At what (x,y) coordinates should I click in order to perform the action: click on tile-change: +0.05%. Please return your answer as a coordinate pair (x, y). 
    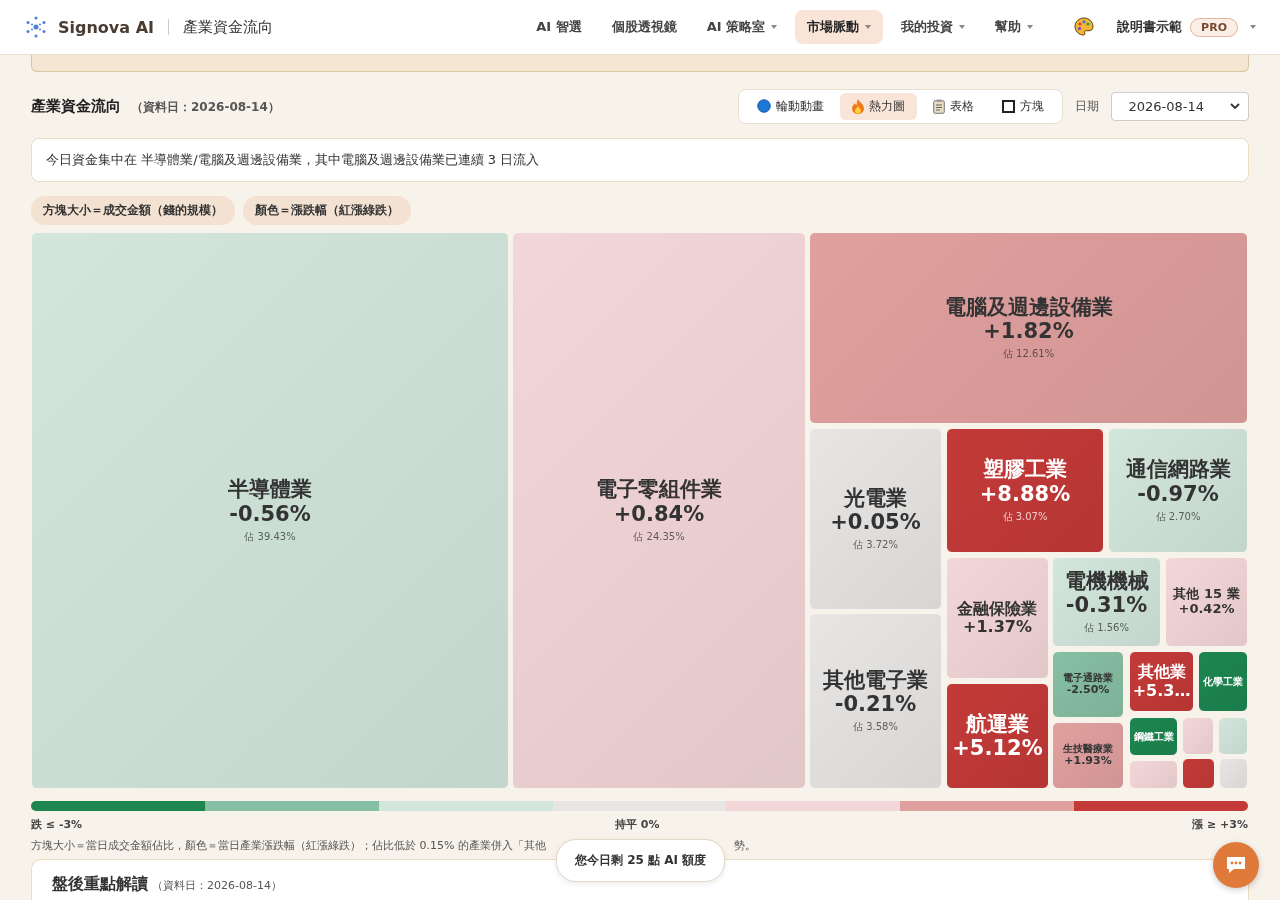
    Looking at the image, I should click on (875, 522).